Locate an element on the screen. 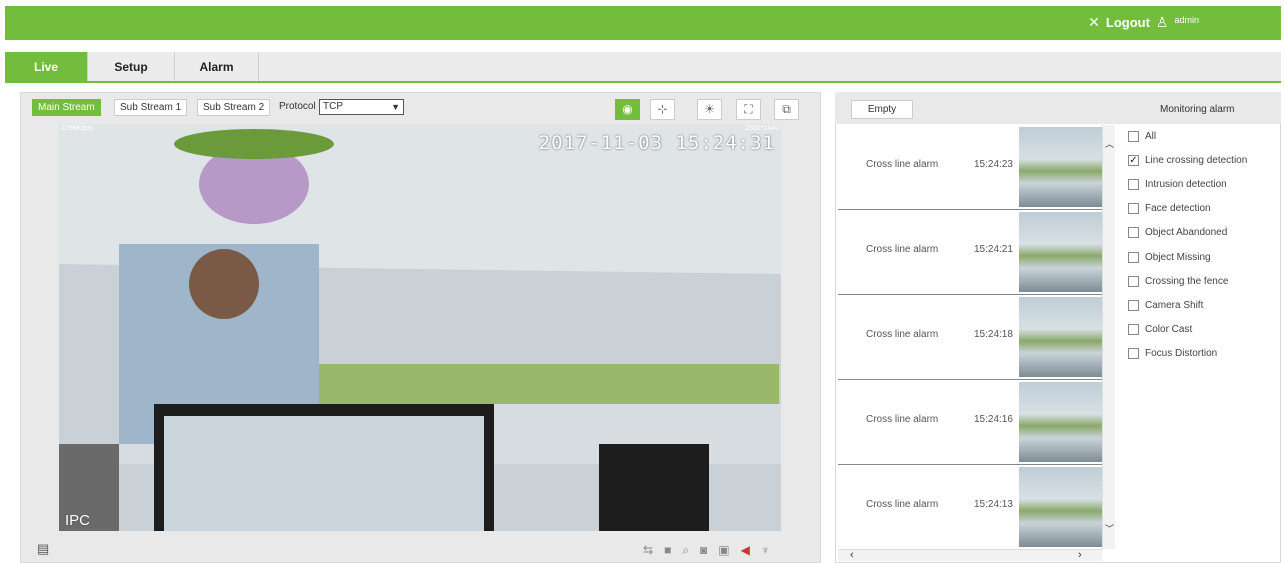 This screenshot has height=563, width=1285. ptz-button: ⊹ is located at coordinates (662, 109).